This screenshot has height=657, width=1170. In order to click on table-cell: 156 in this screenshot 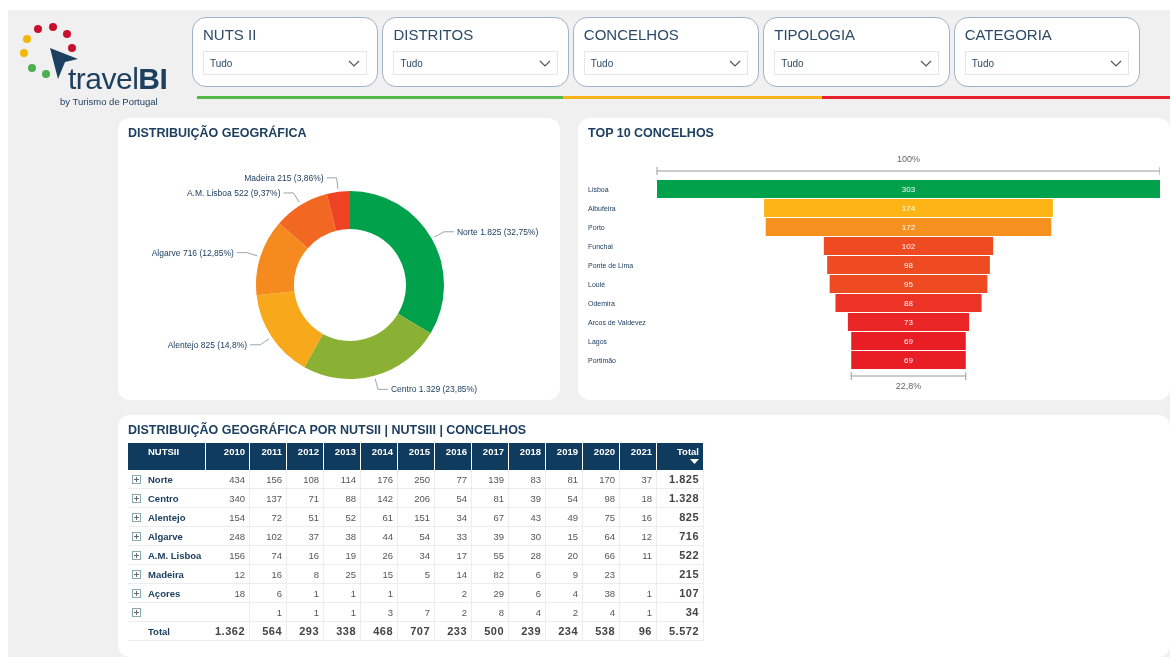, I will do `click(268, 479)`.